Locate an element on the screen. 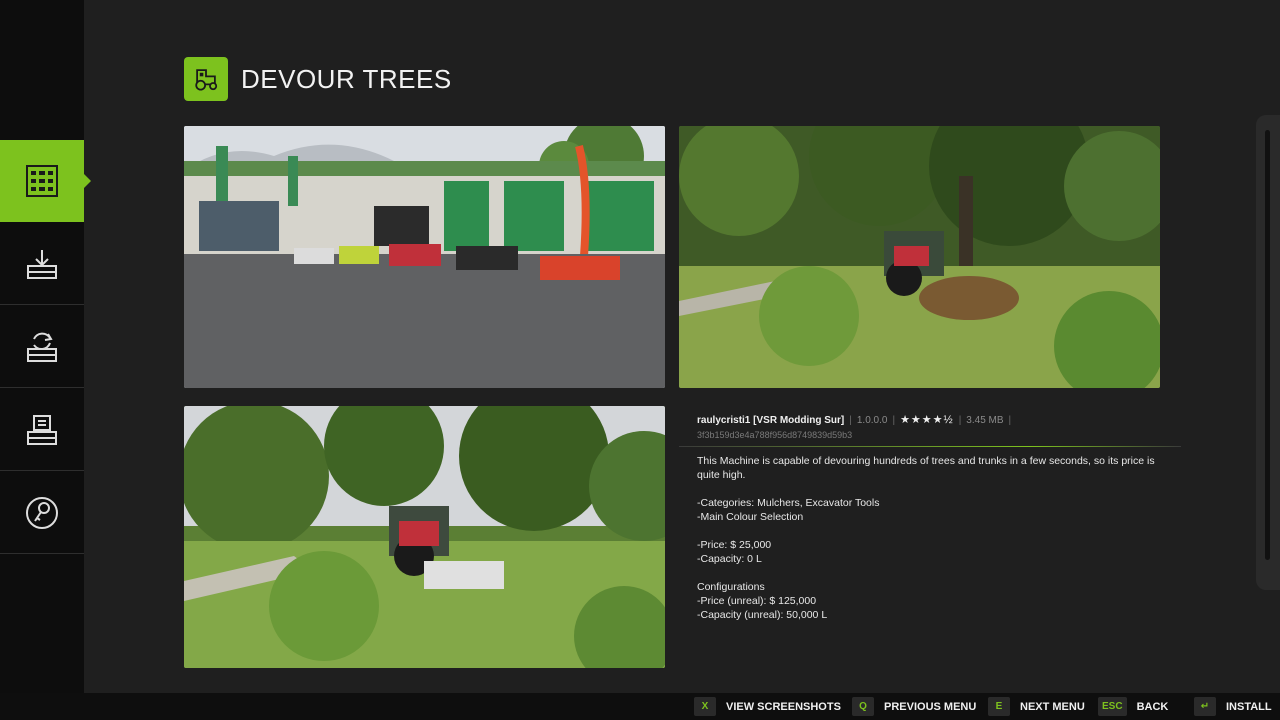 This screenshot has width=1280, height=720. key-hint: E is located at coordinates (999, 706).